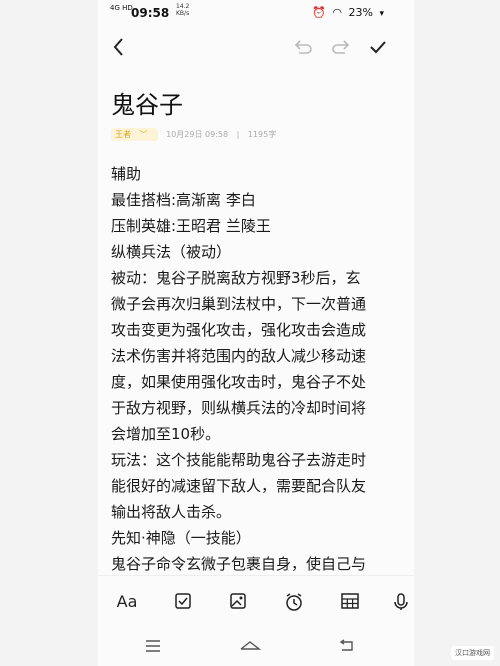 The image size is (500, 666). I want to click on home-nav-button, so click(251, 647).